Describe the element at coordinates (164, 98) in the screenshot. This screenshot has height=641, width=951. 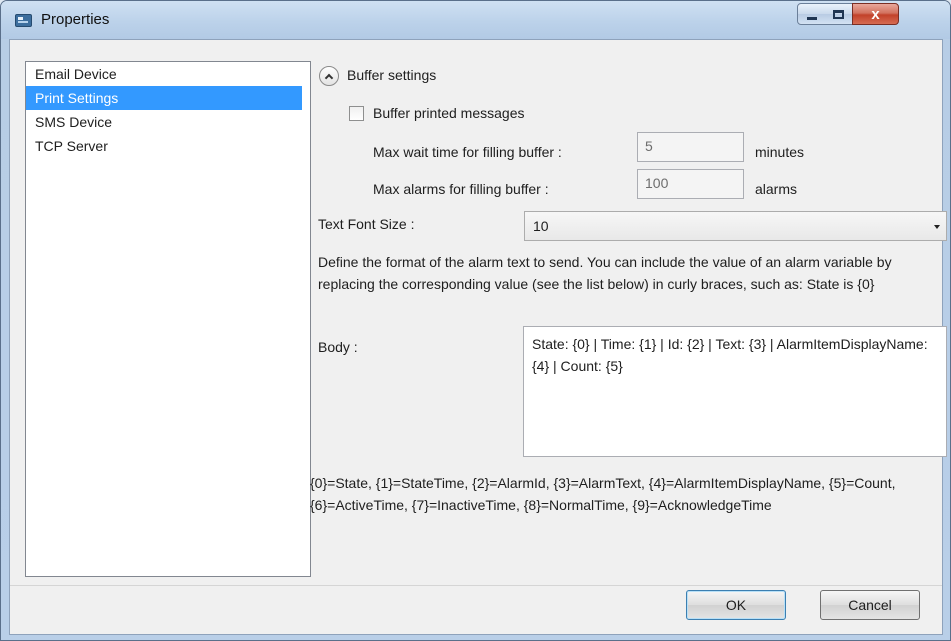
I see `list-item-print-settings: Print Settings` at that location.